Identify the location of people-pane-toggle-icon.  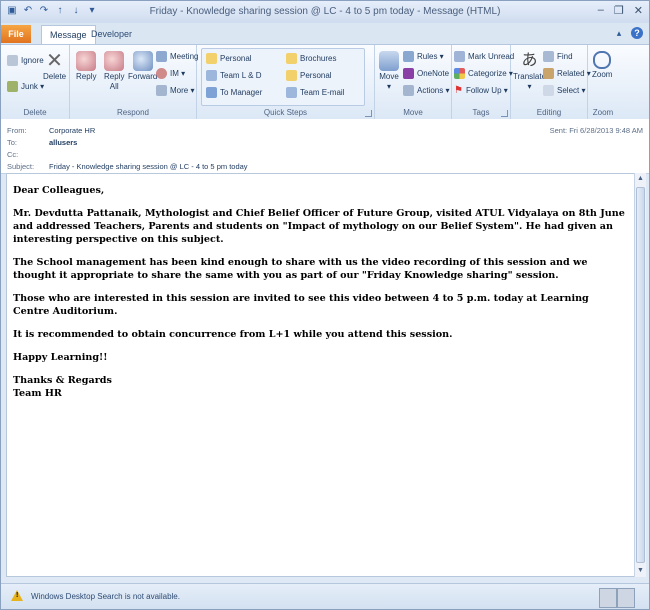
(626, 598).